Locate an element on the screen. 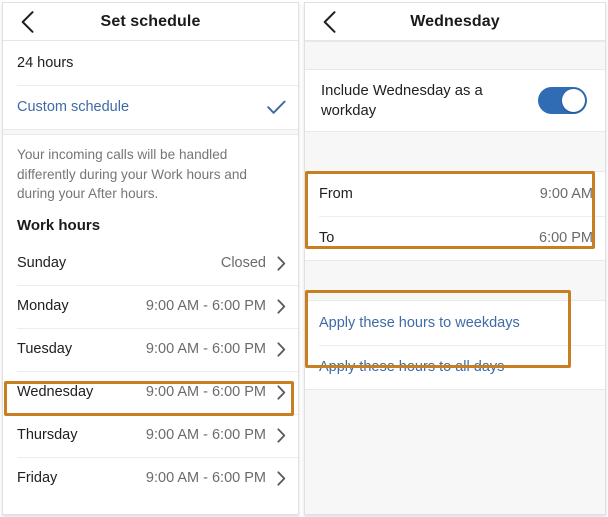  include-workday-row: Include Wednesday as a workday is located at coordinates (455, 100).